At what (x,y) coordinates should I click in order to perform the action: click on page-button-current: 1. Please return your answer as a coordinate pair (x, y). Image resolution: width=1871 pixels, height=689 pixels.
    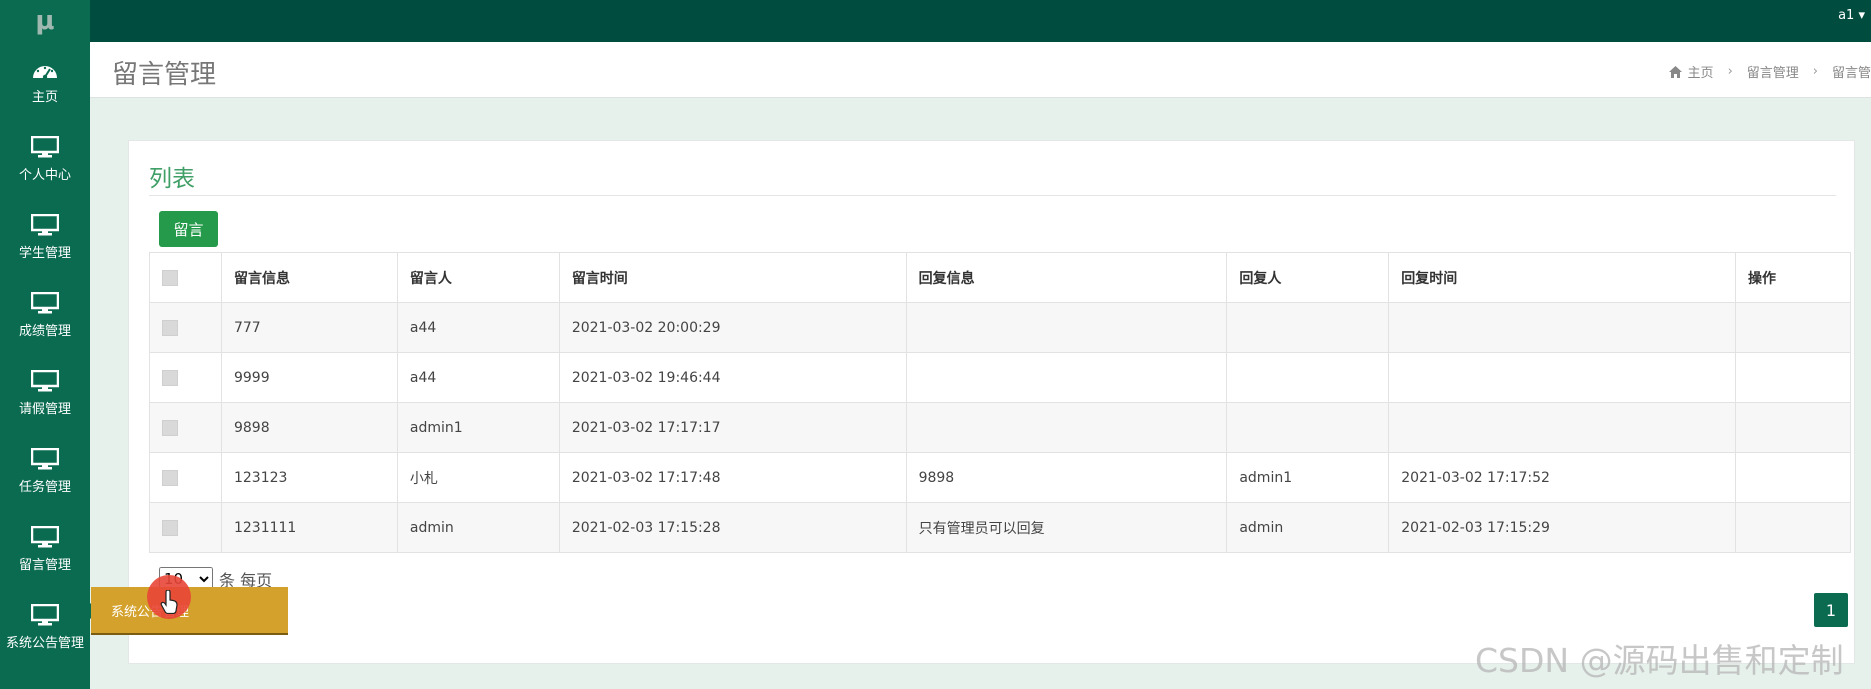
    Looking at the image, I should click on (1831, 610).